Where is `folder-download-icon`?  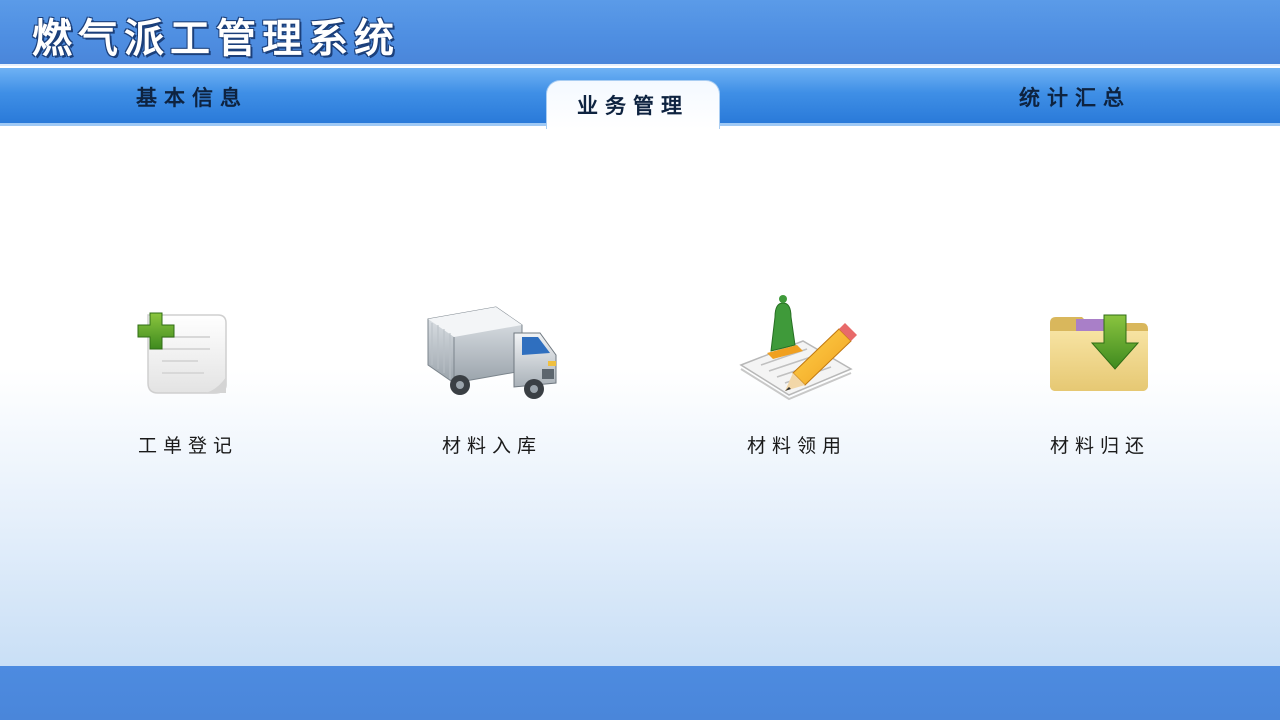 folder-download-icon is located at coordinates (1099, 352).